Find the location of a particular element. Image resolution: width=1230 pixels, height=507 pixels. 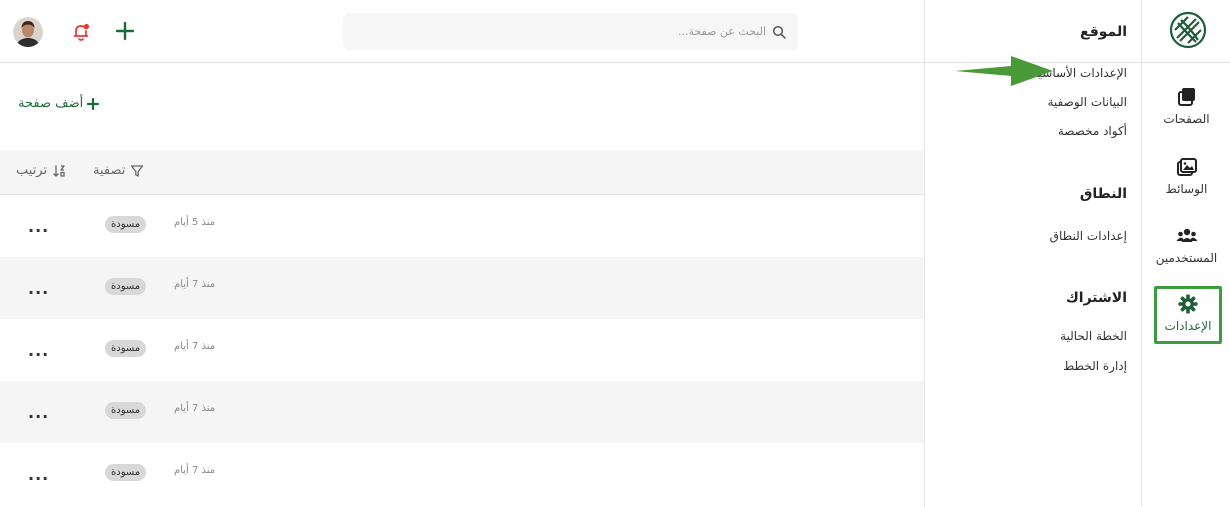

sort-label: ترتيب is located at coordinates (32, 170).